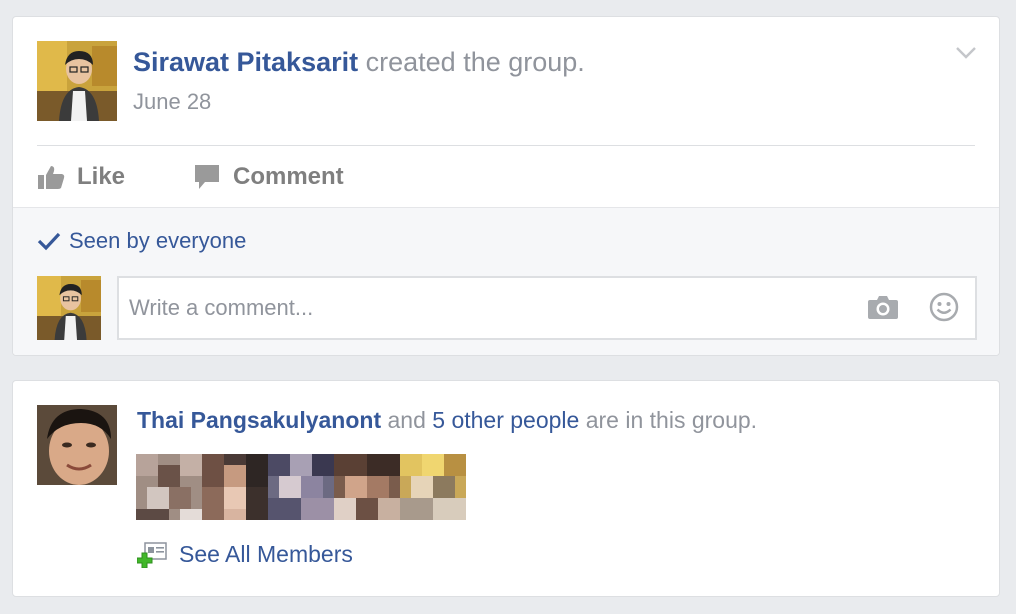 This screenshot has width=1016, height=614. I want to click on chevron-down-icon, so click(966, 53).